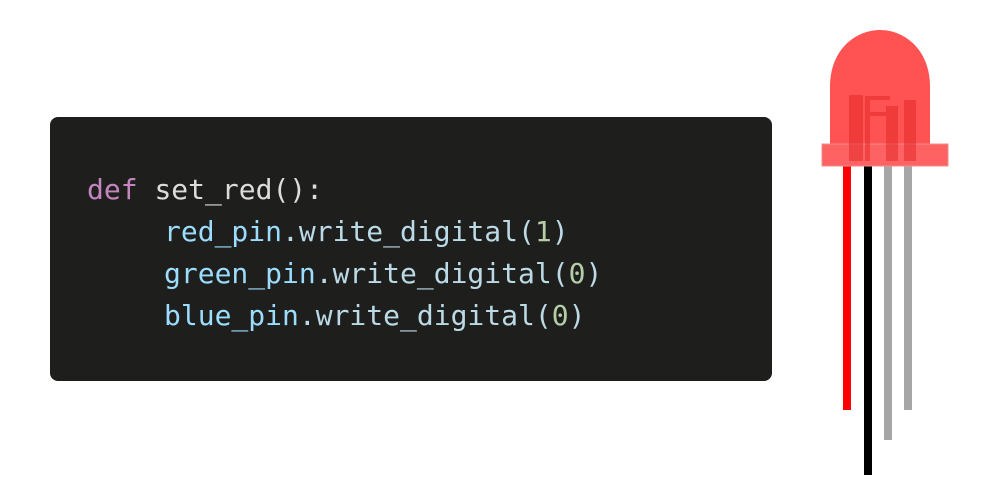 This screenshot has width=1000, height=500. I want to click on red-pin-value: 1, so click(543, 231).